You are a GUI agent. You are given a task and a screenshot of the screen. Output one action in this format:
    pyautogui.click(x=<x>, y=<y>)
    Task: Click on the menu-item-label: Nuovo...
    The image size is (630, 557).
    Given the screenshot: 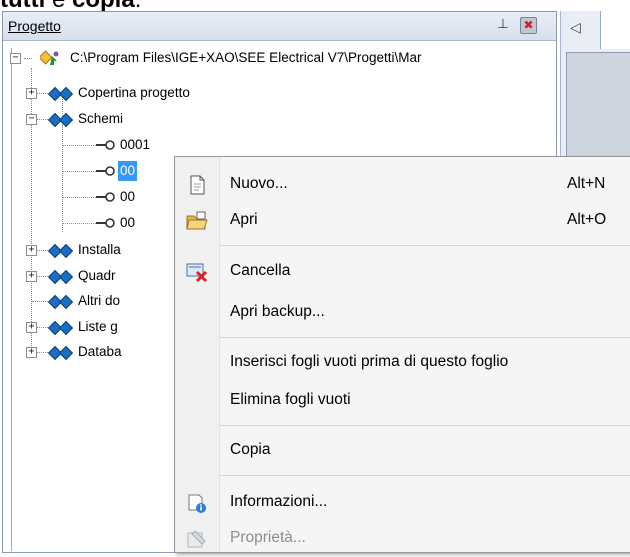 What is the action you would take?
    pyautogui.click(x=259, y=183)
    